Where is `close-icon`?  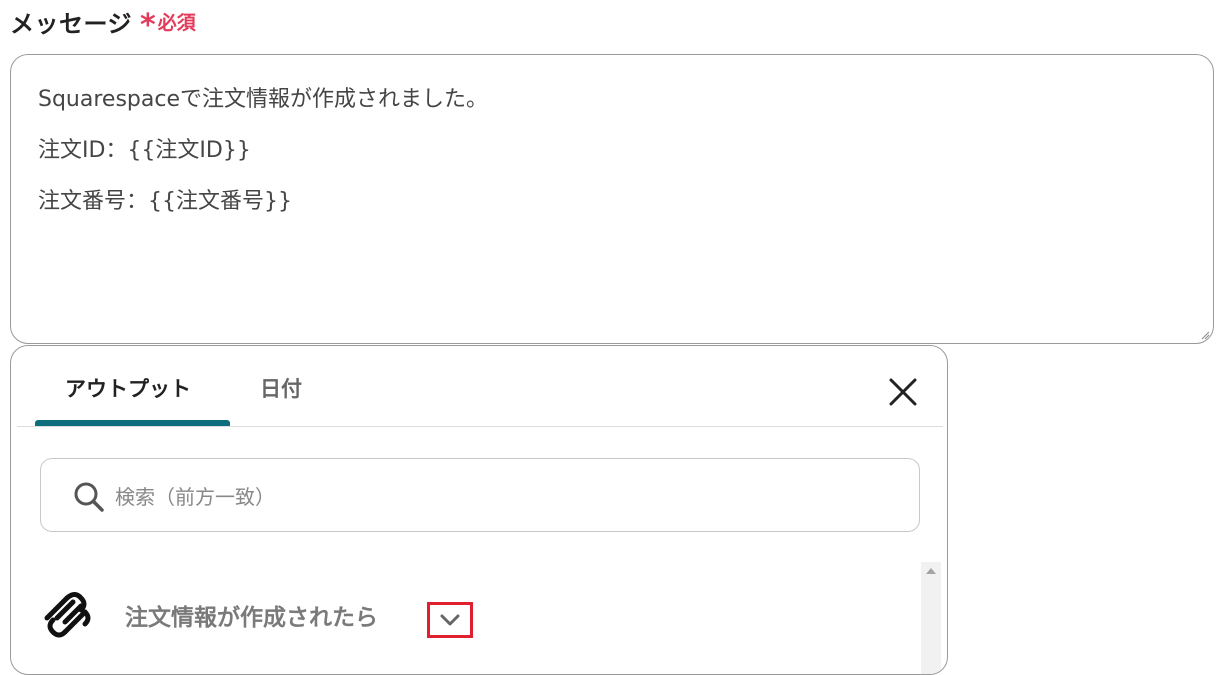 close-icon is located at coordinates (903, 392).